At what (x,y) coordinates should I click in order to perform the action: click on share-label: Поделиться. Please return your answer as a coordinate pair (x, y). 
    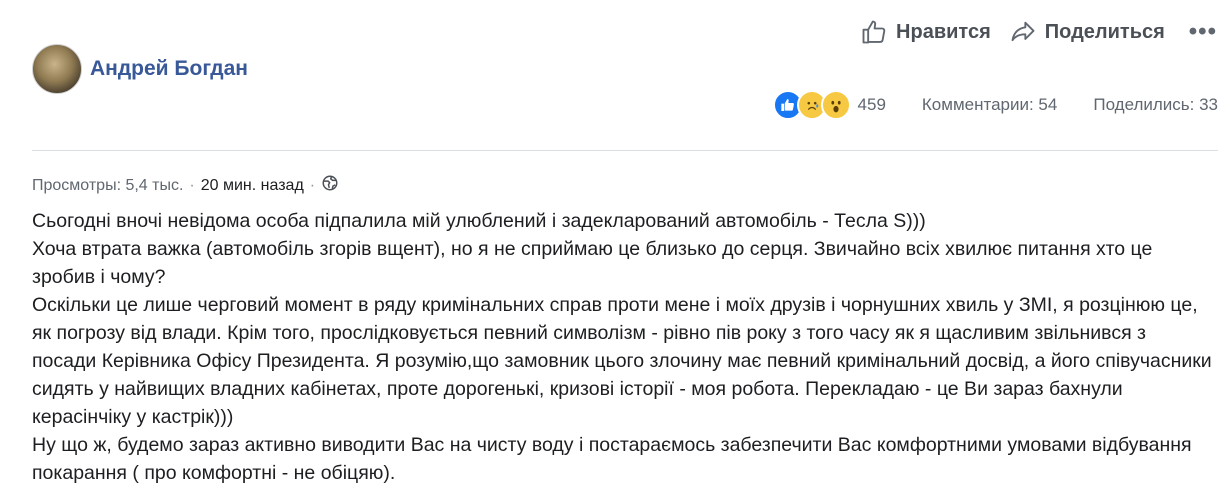
    Looking at the image, I should click on (1104, 31).